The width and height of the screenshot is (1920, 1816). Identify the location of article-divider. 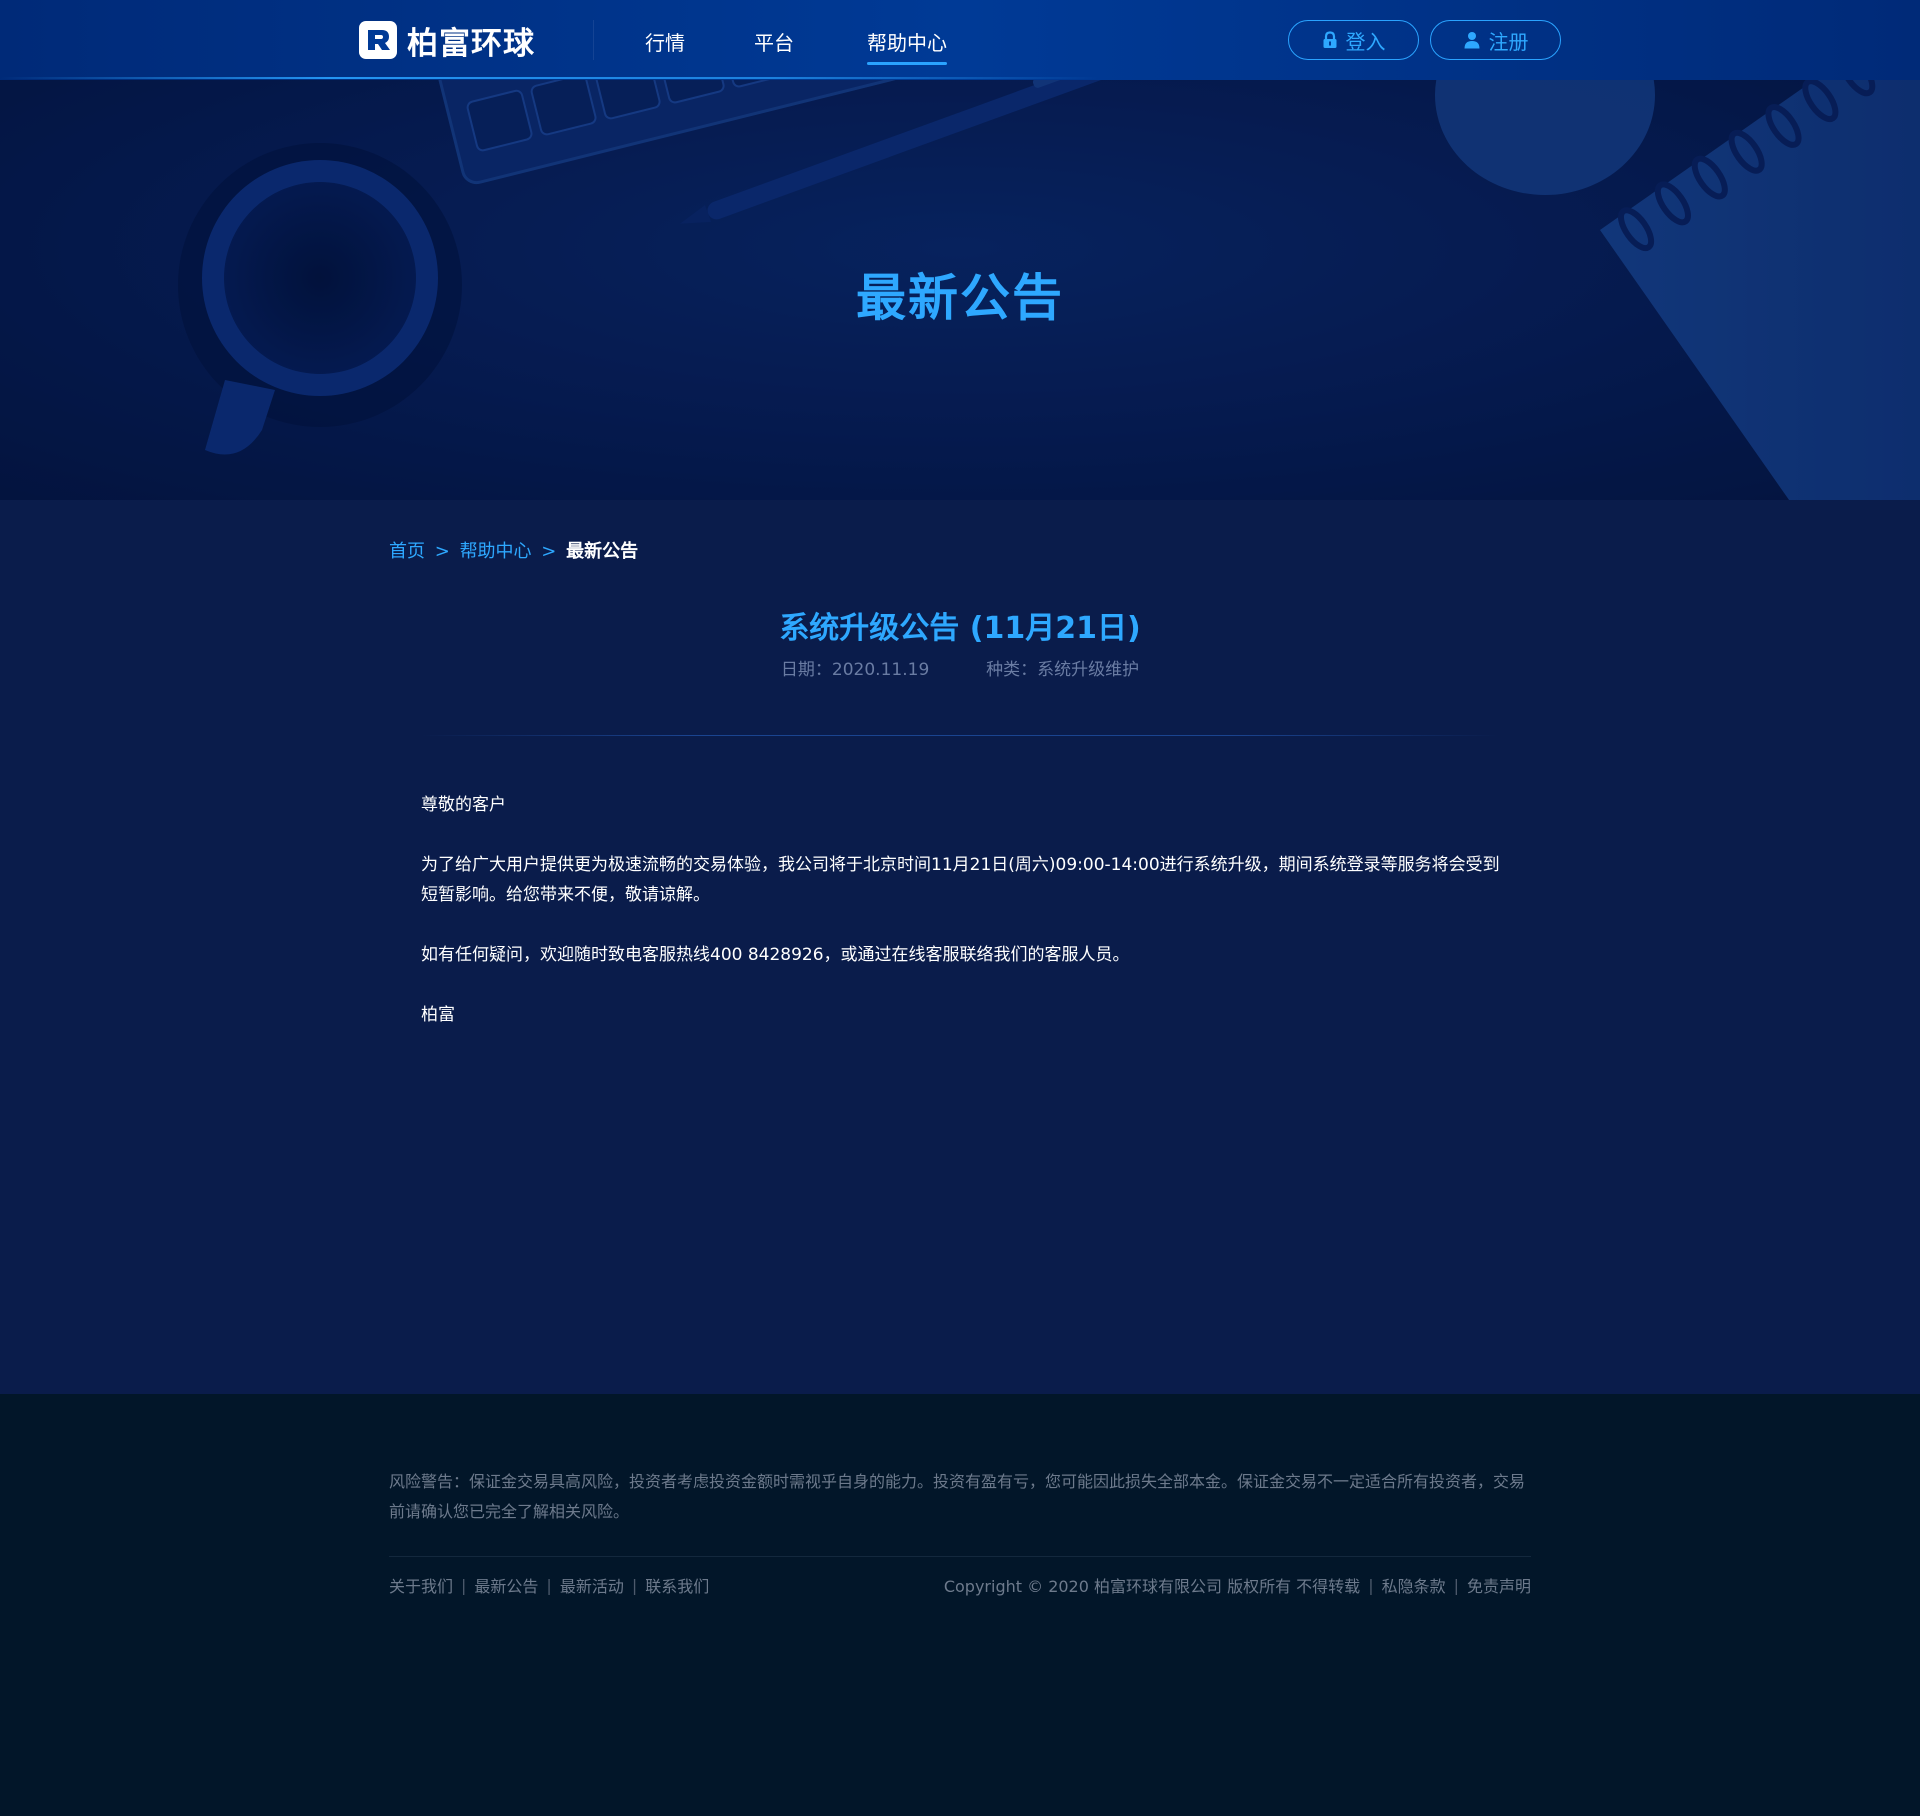
(960, 735).